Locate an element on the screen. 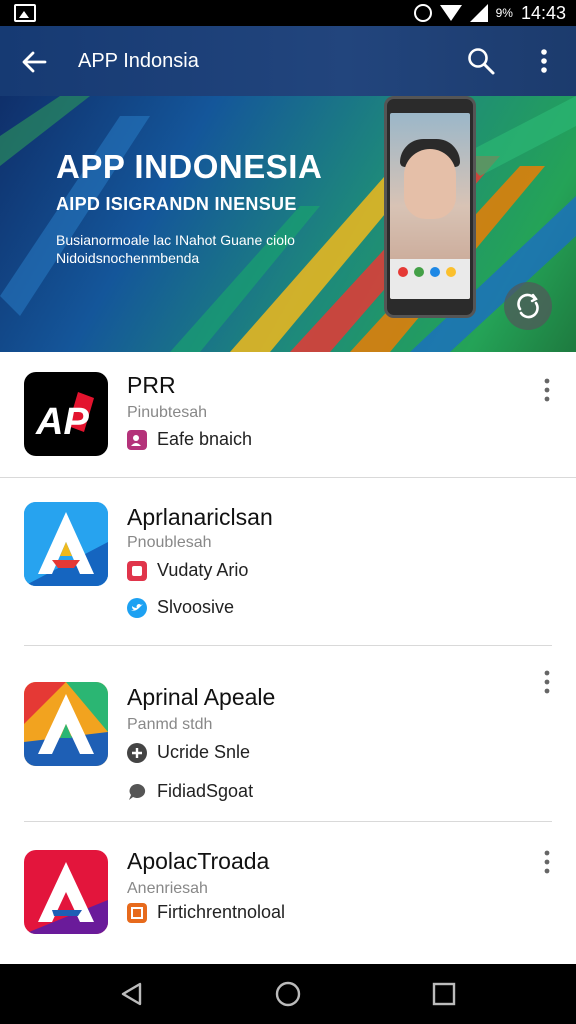  phone-mockup-image is located at coordinates (430, 207).